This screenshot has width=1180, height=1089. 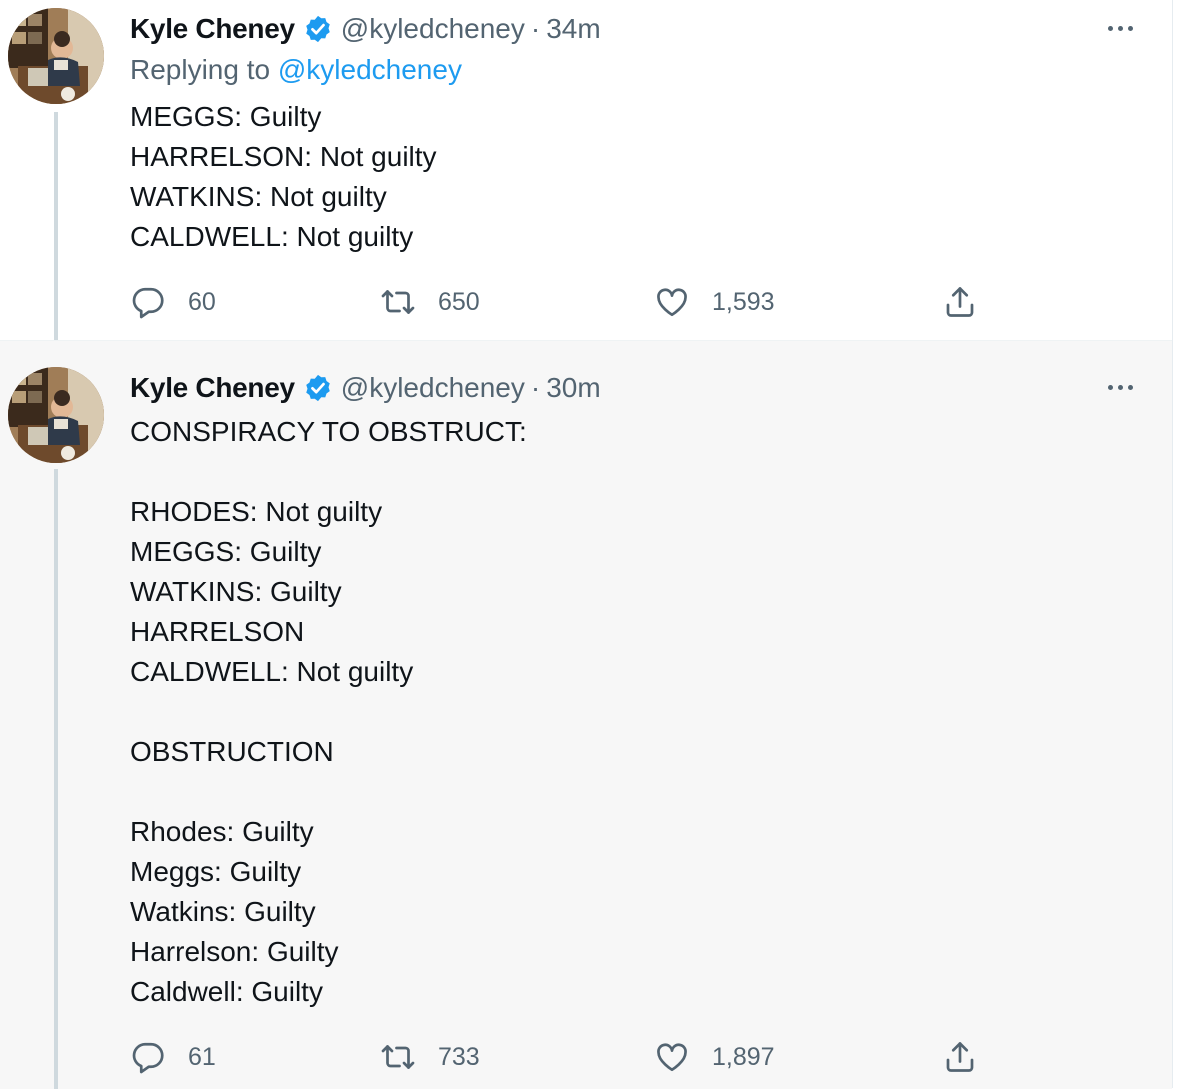 I want to click on tweet-header: Kyle Cheney @kyledcheney · 30m, so click(x=365, y=388).